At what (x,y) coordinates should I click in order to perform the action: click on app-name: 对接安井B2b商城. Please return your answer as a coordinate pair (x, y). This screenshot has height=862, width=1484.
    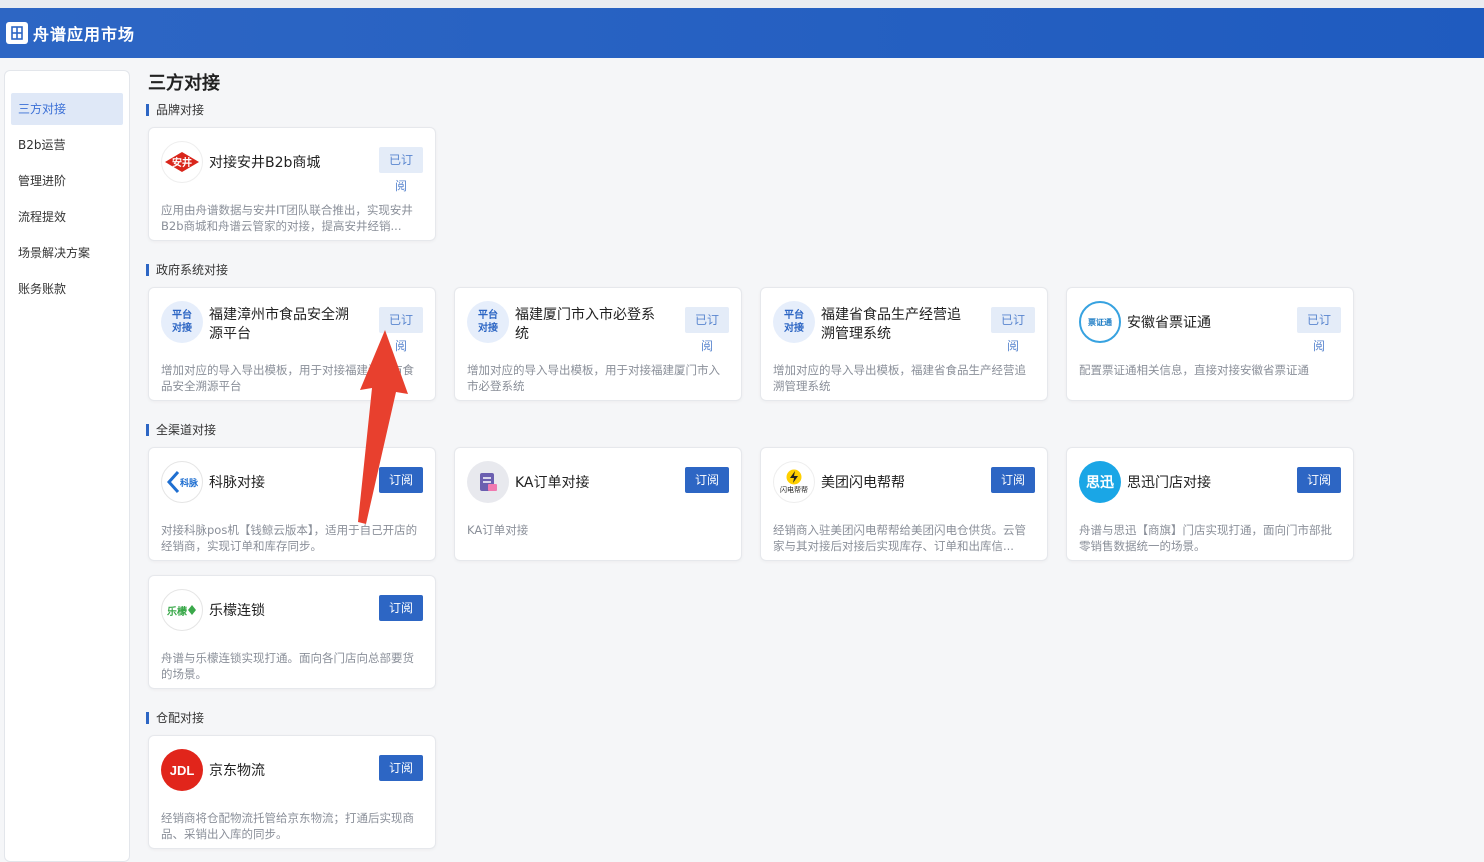
    Looking at the image, I should click on (265, 163).